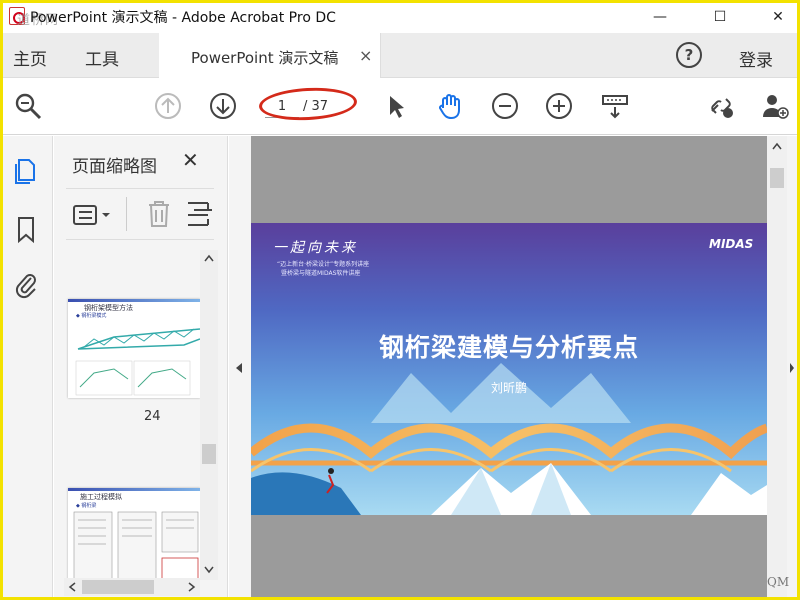  I want to click on vertical-scroll-thumb, so click(209, 454).